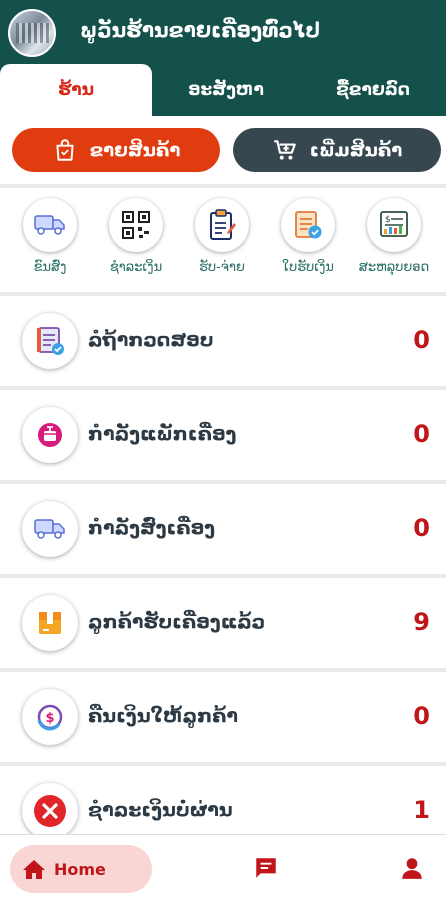 This screenshot has height=900, width=446. Describe the element at coordinates (135, 150) in the screenshot. I see `sell-product-label: ຂາຍສິນຄ້າ` at that location.